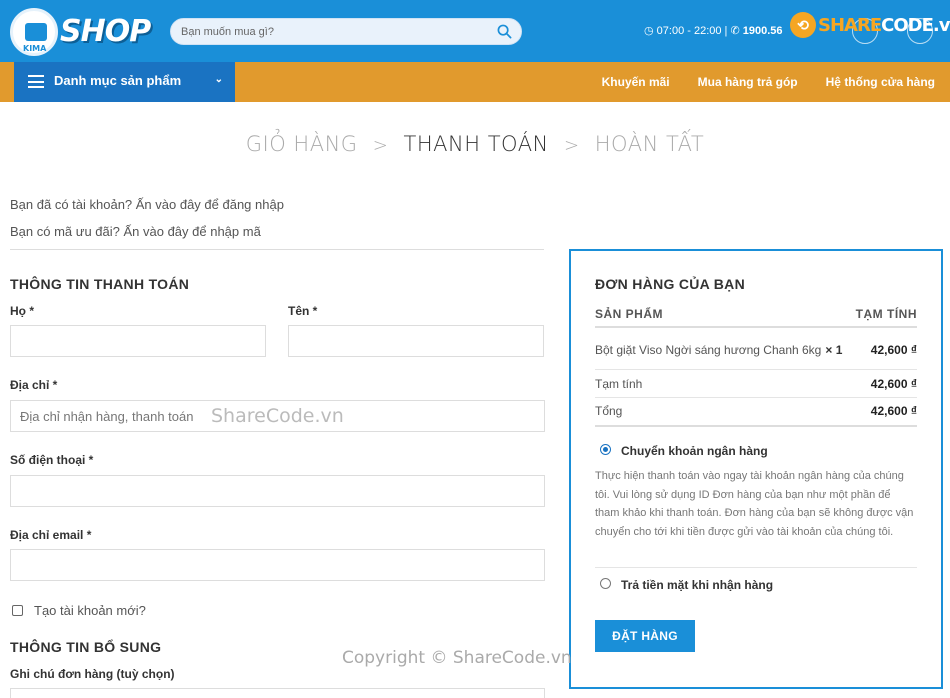  I want to click on place-order-button: ĐẶT HÀNG, so click(645, 636).